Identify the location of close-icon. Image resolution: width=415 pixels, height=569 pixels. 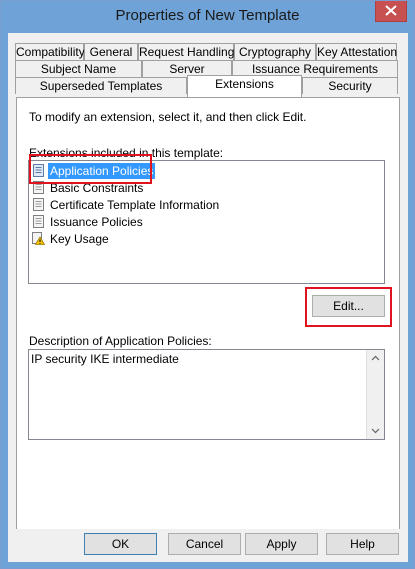
(391, 10).